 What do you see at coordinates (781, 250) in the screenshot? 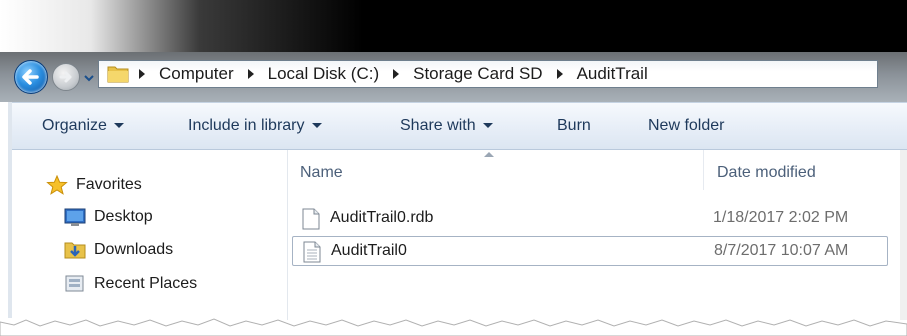
I see `file-date-modified: 8/7/2017 10:07 AM` at bounding box center [781, 250].